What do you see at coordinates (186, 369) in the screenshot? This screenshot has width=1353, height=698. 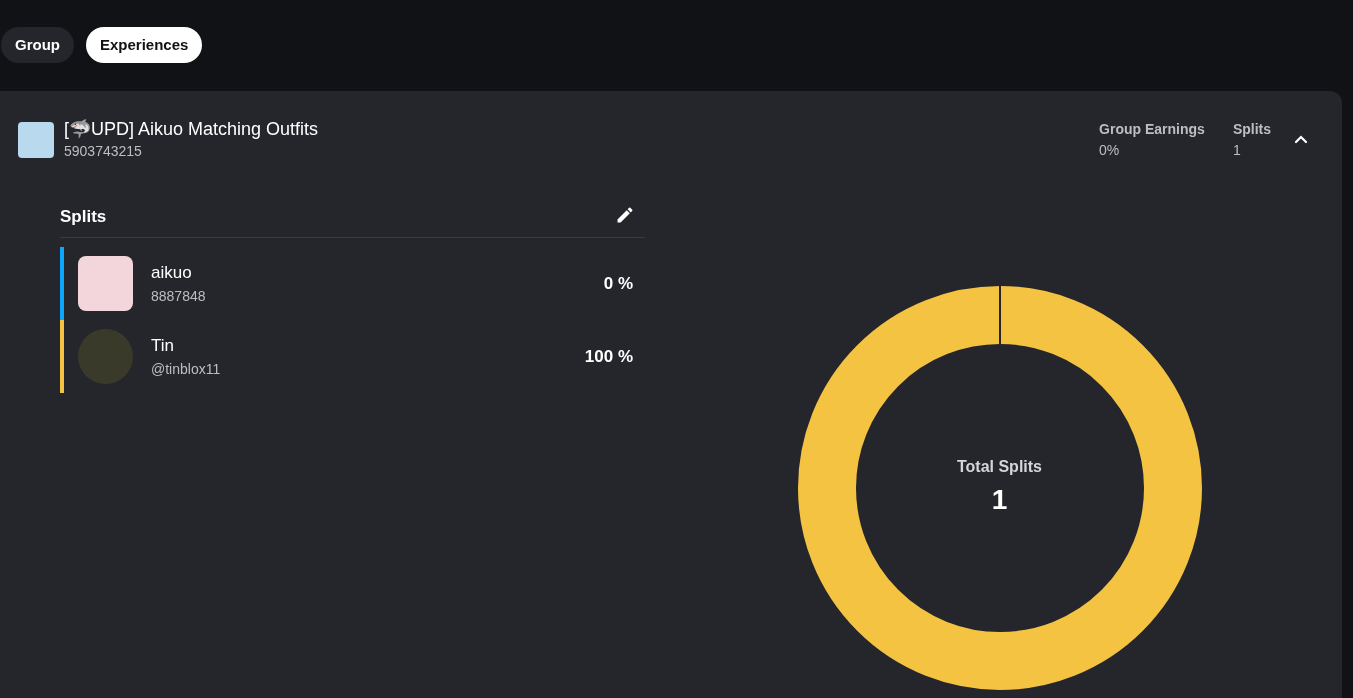 I see `member-handle: @tinblox11` at bounding box center [186, 369].